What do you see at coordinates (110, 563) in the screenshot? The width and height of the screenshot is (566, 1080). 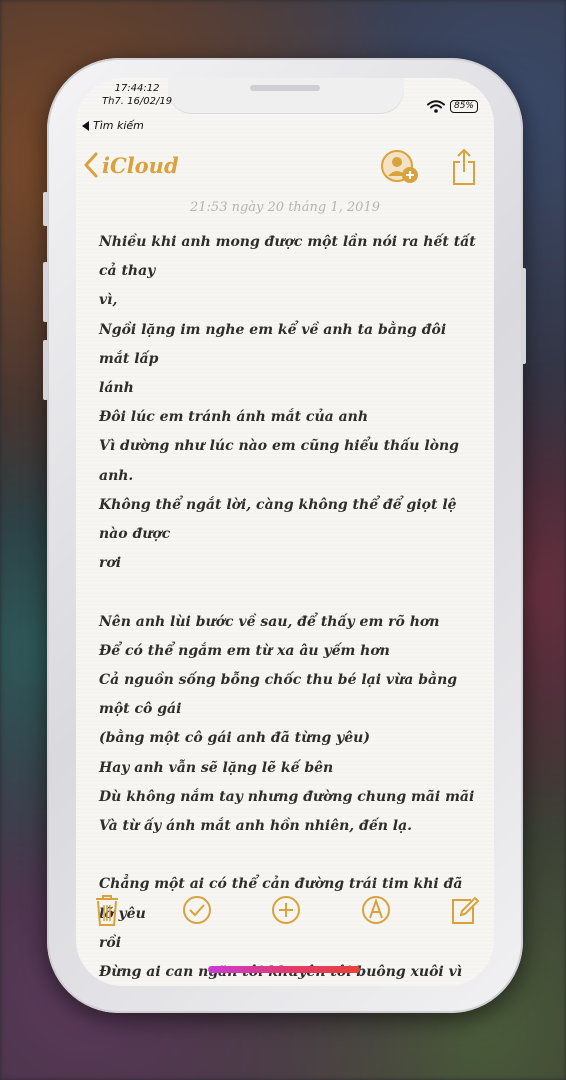 I see `note-line: rơi` at bounding box center [110, 563].